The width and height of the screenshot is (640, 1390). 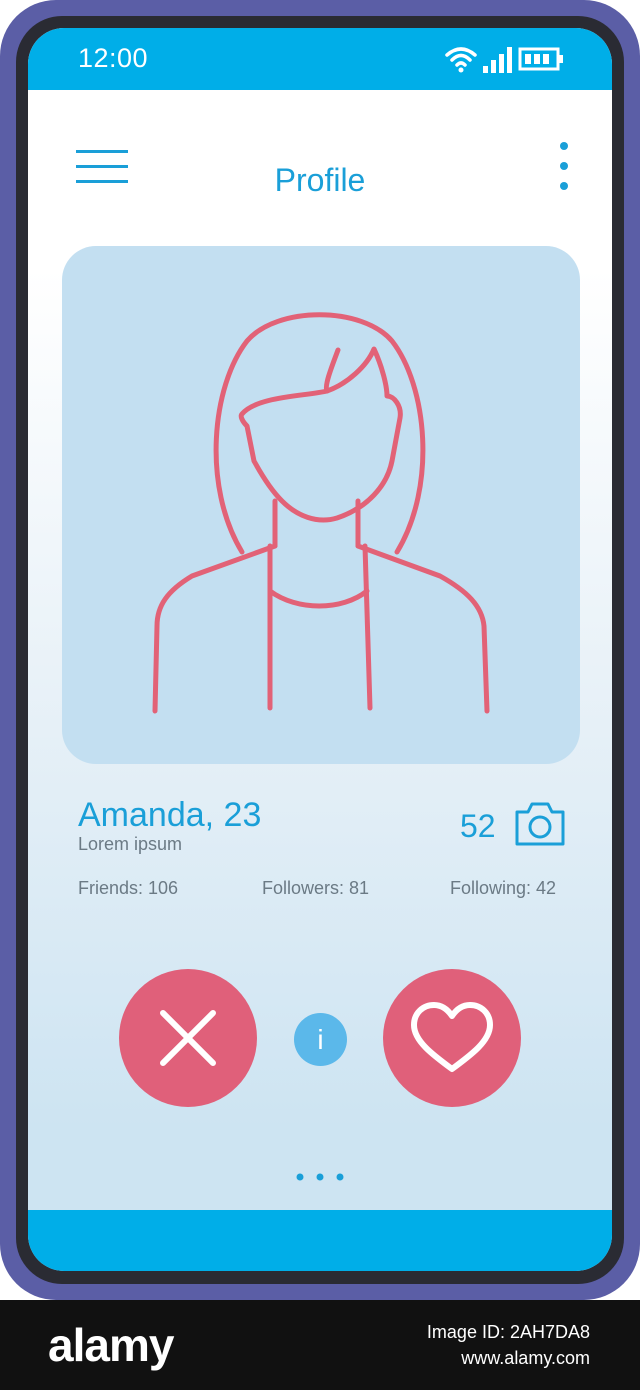 I want to click on watermark-band: alamy Image ID: 2AH7DA8 www.alamy.com, so click(x=320, y=1345).